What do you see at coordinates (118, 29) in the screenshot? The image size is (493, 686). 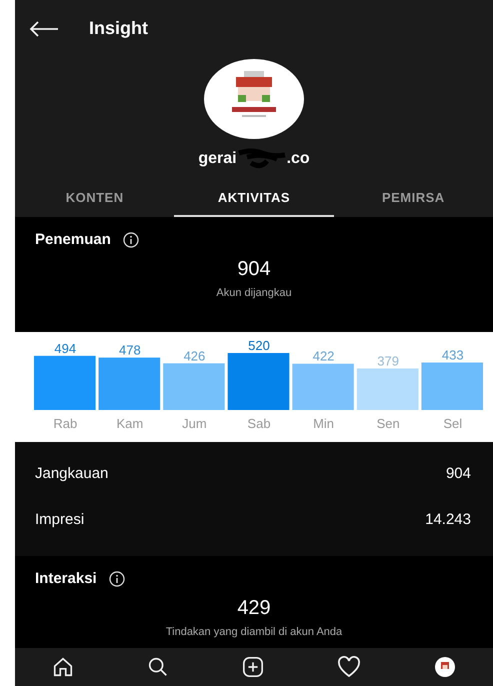 I see `page-title: Insight` at bounding box center [118, 29].